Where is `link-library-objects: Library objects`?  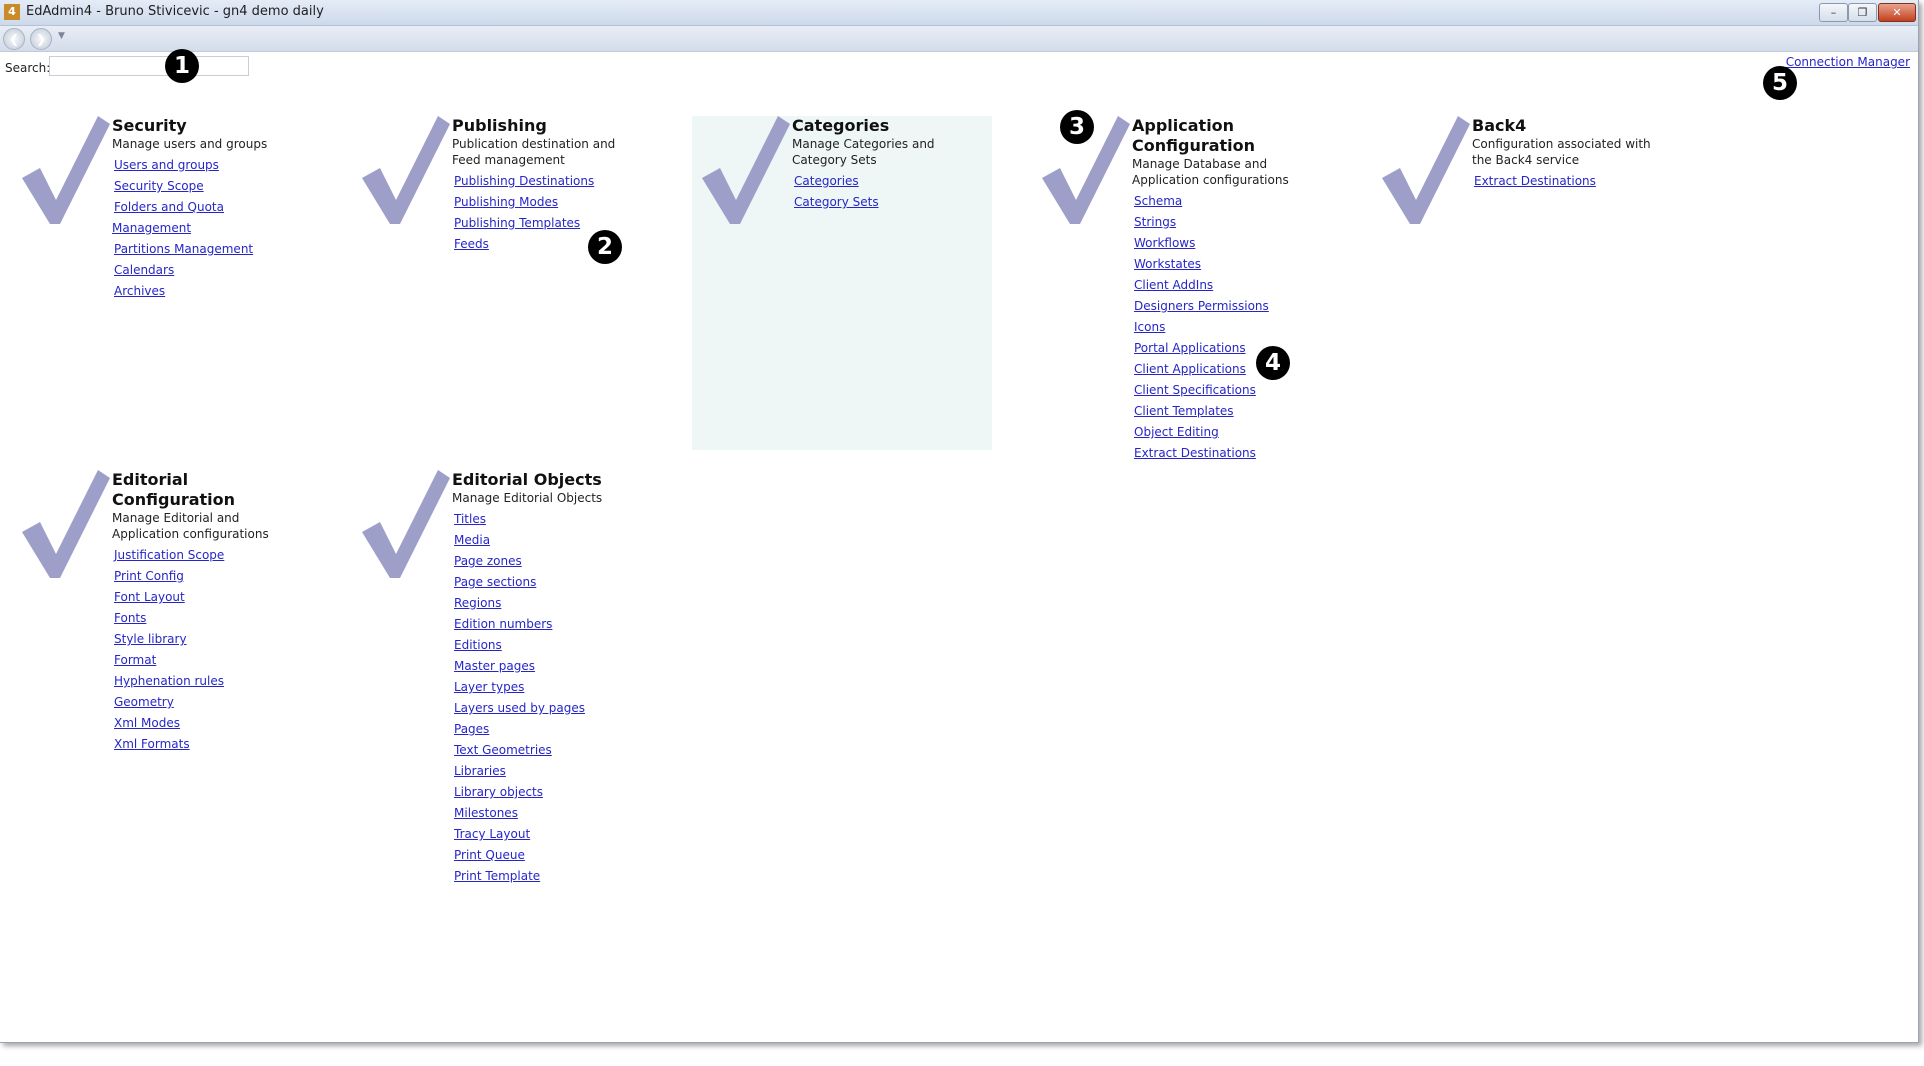 link-library-objects: Library objects is located at coordinates (498, 792).